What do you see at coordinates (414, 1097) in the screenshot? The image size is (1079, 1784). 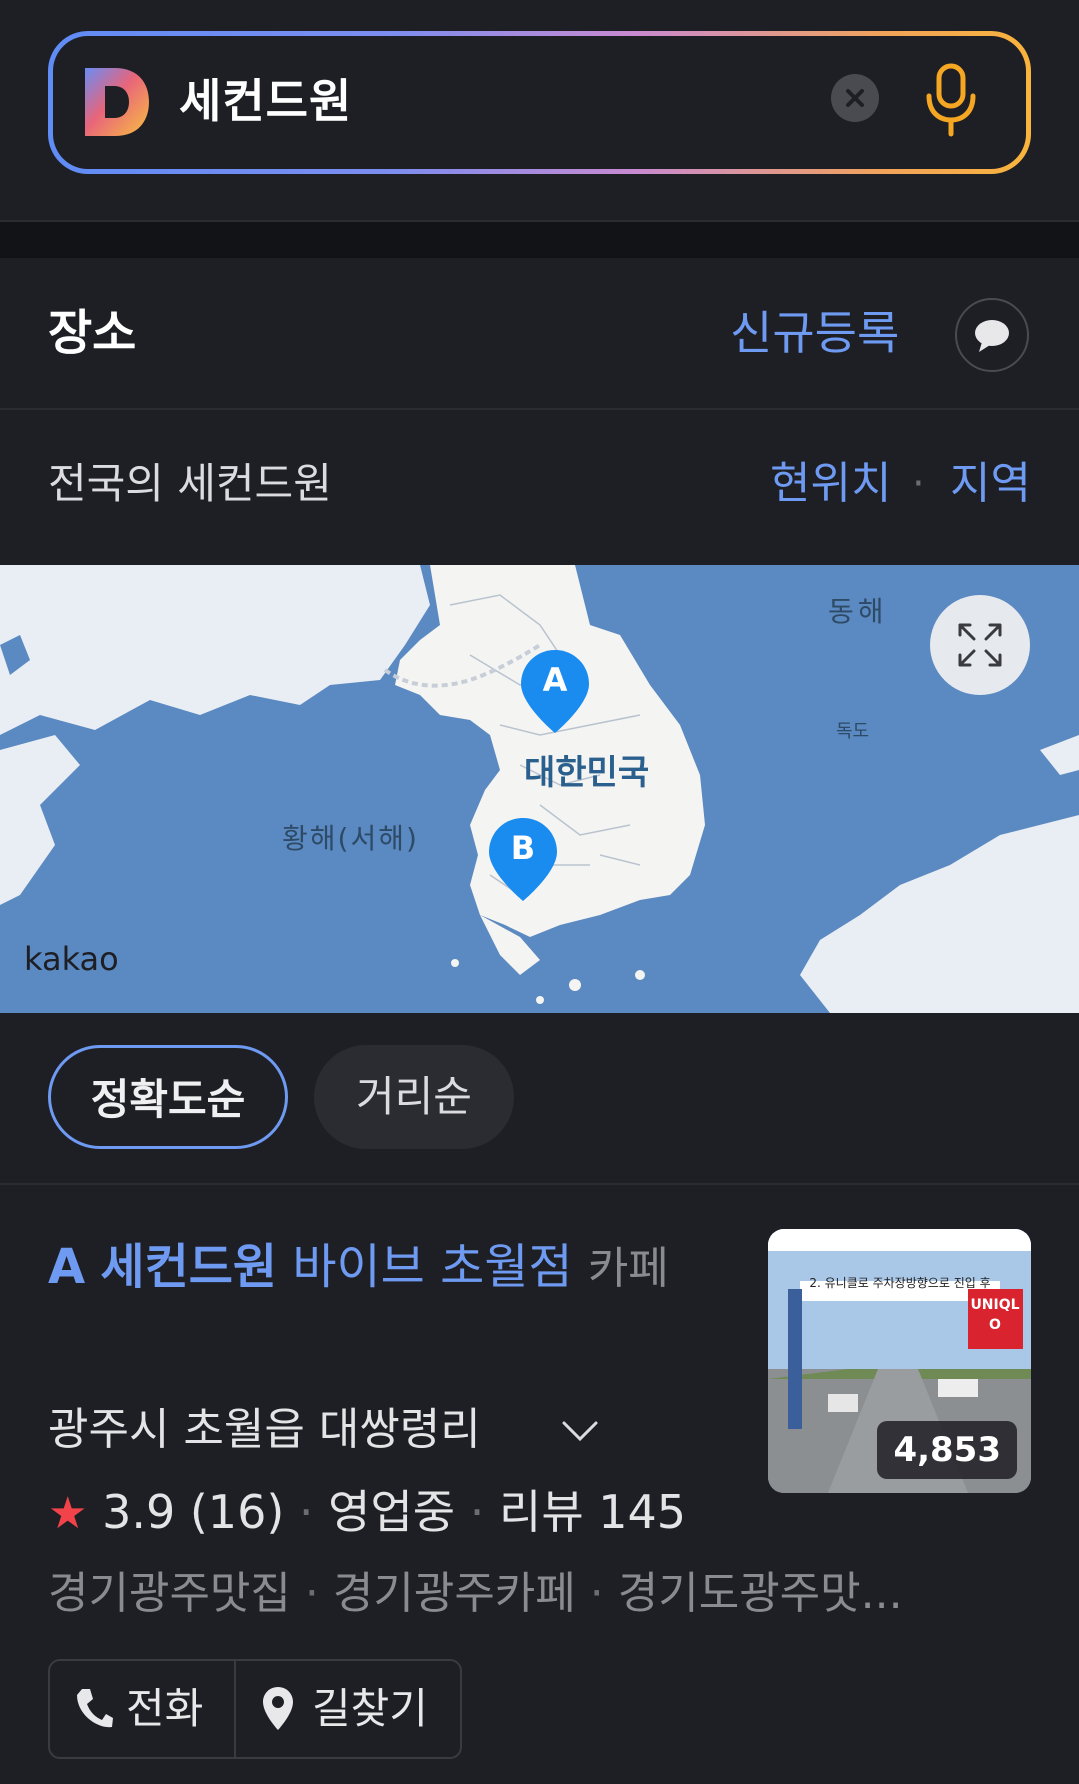 I see `sort-distance-chip: 거리순` at bounding box center [414, 1097].